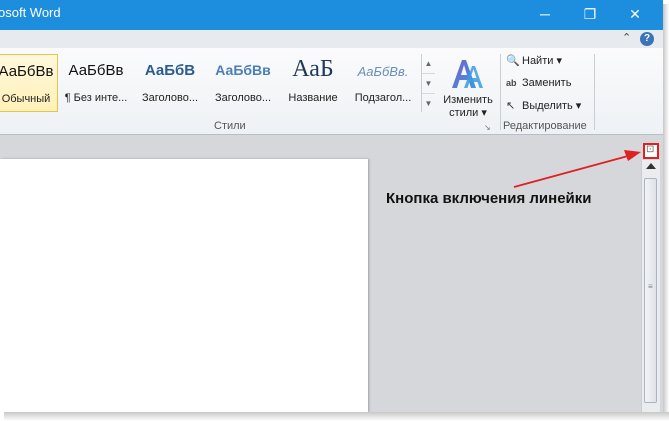  Describe the element at coordinates (666, 209) in the screenshot. I see `frame-shadow-right` at that location.